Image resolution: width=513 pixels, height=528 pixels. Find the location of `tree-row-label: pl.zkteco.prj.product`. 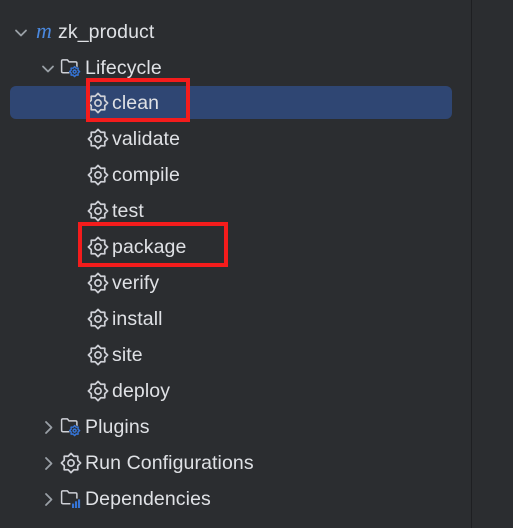

tree-row-label: pl.zkteco.prj.product is located at coordinates (136, 3).